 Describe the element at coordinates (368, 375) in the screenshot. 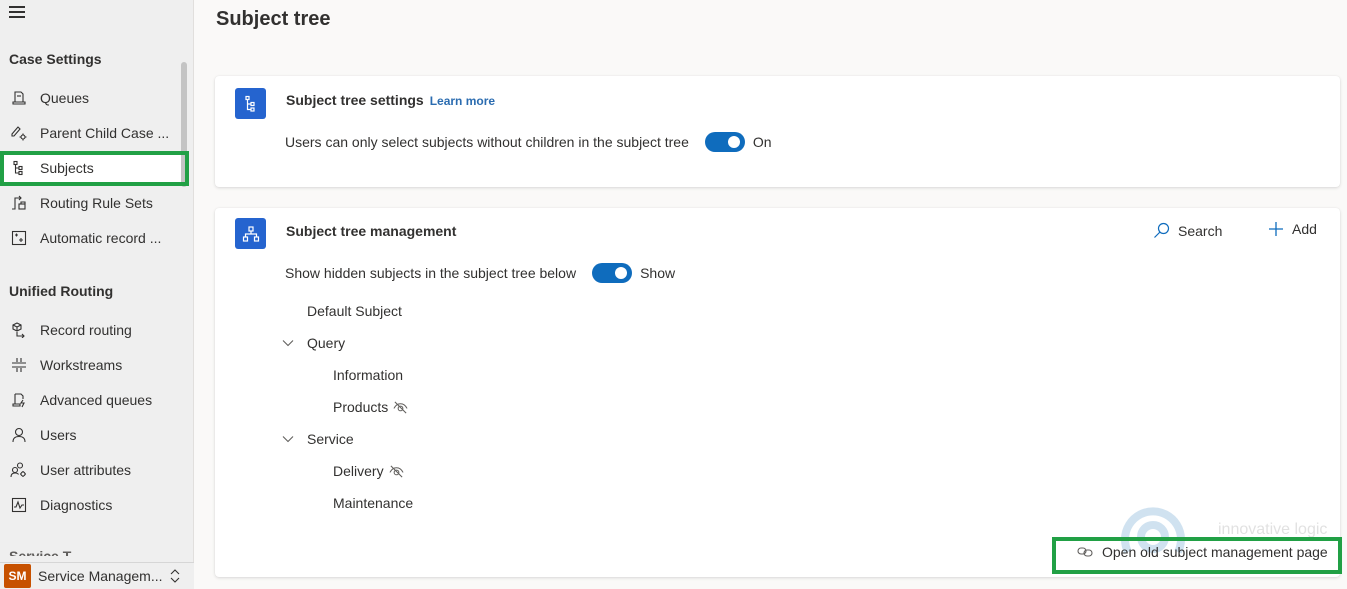

I see `tree-item-information: Information` at that location.